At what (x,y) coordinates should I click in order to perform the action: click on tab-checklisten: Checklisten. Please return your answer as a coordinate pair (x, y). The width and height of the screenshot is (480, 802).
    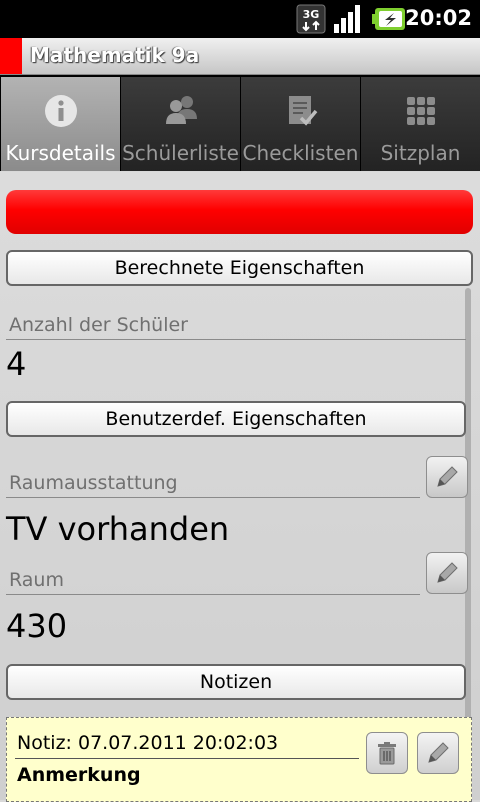
    Looking at the image, I should click on (300, 124).